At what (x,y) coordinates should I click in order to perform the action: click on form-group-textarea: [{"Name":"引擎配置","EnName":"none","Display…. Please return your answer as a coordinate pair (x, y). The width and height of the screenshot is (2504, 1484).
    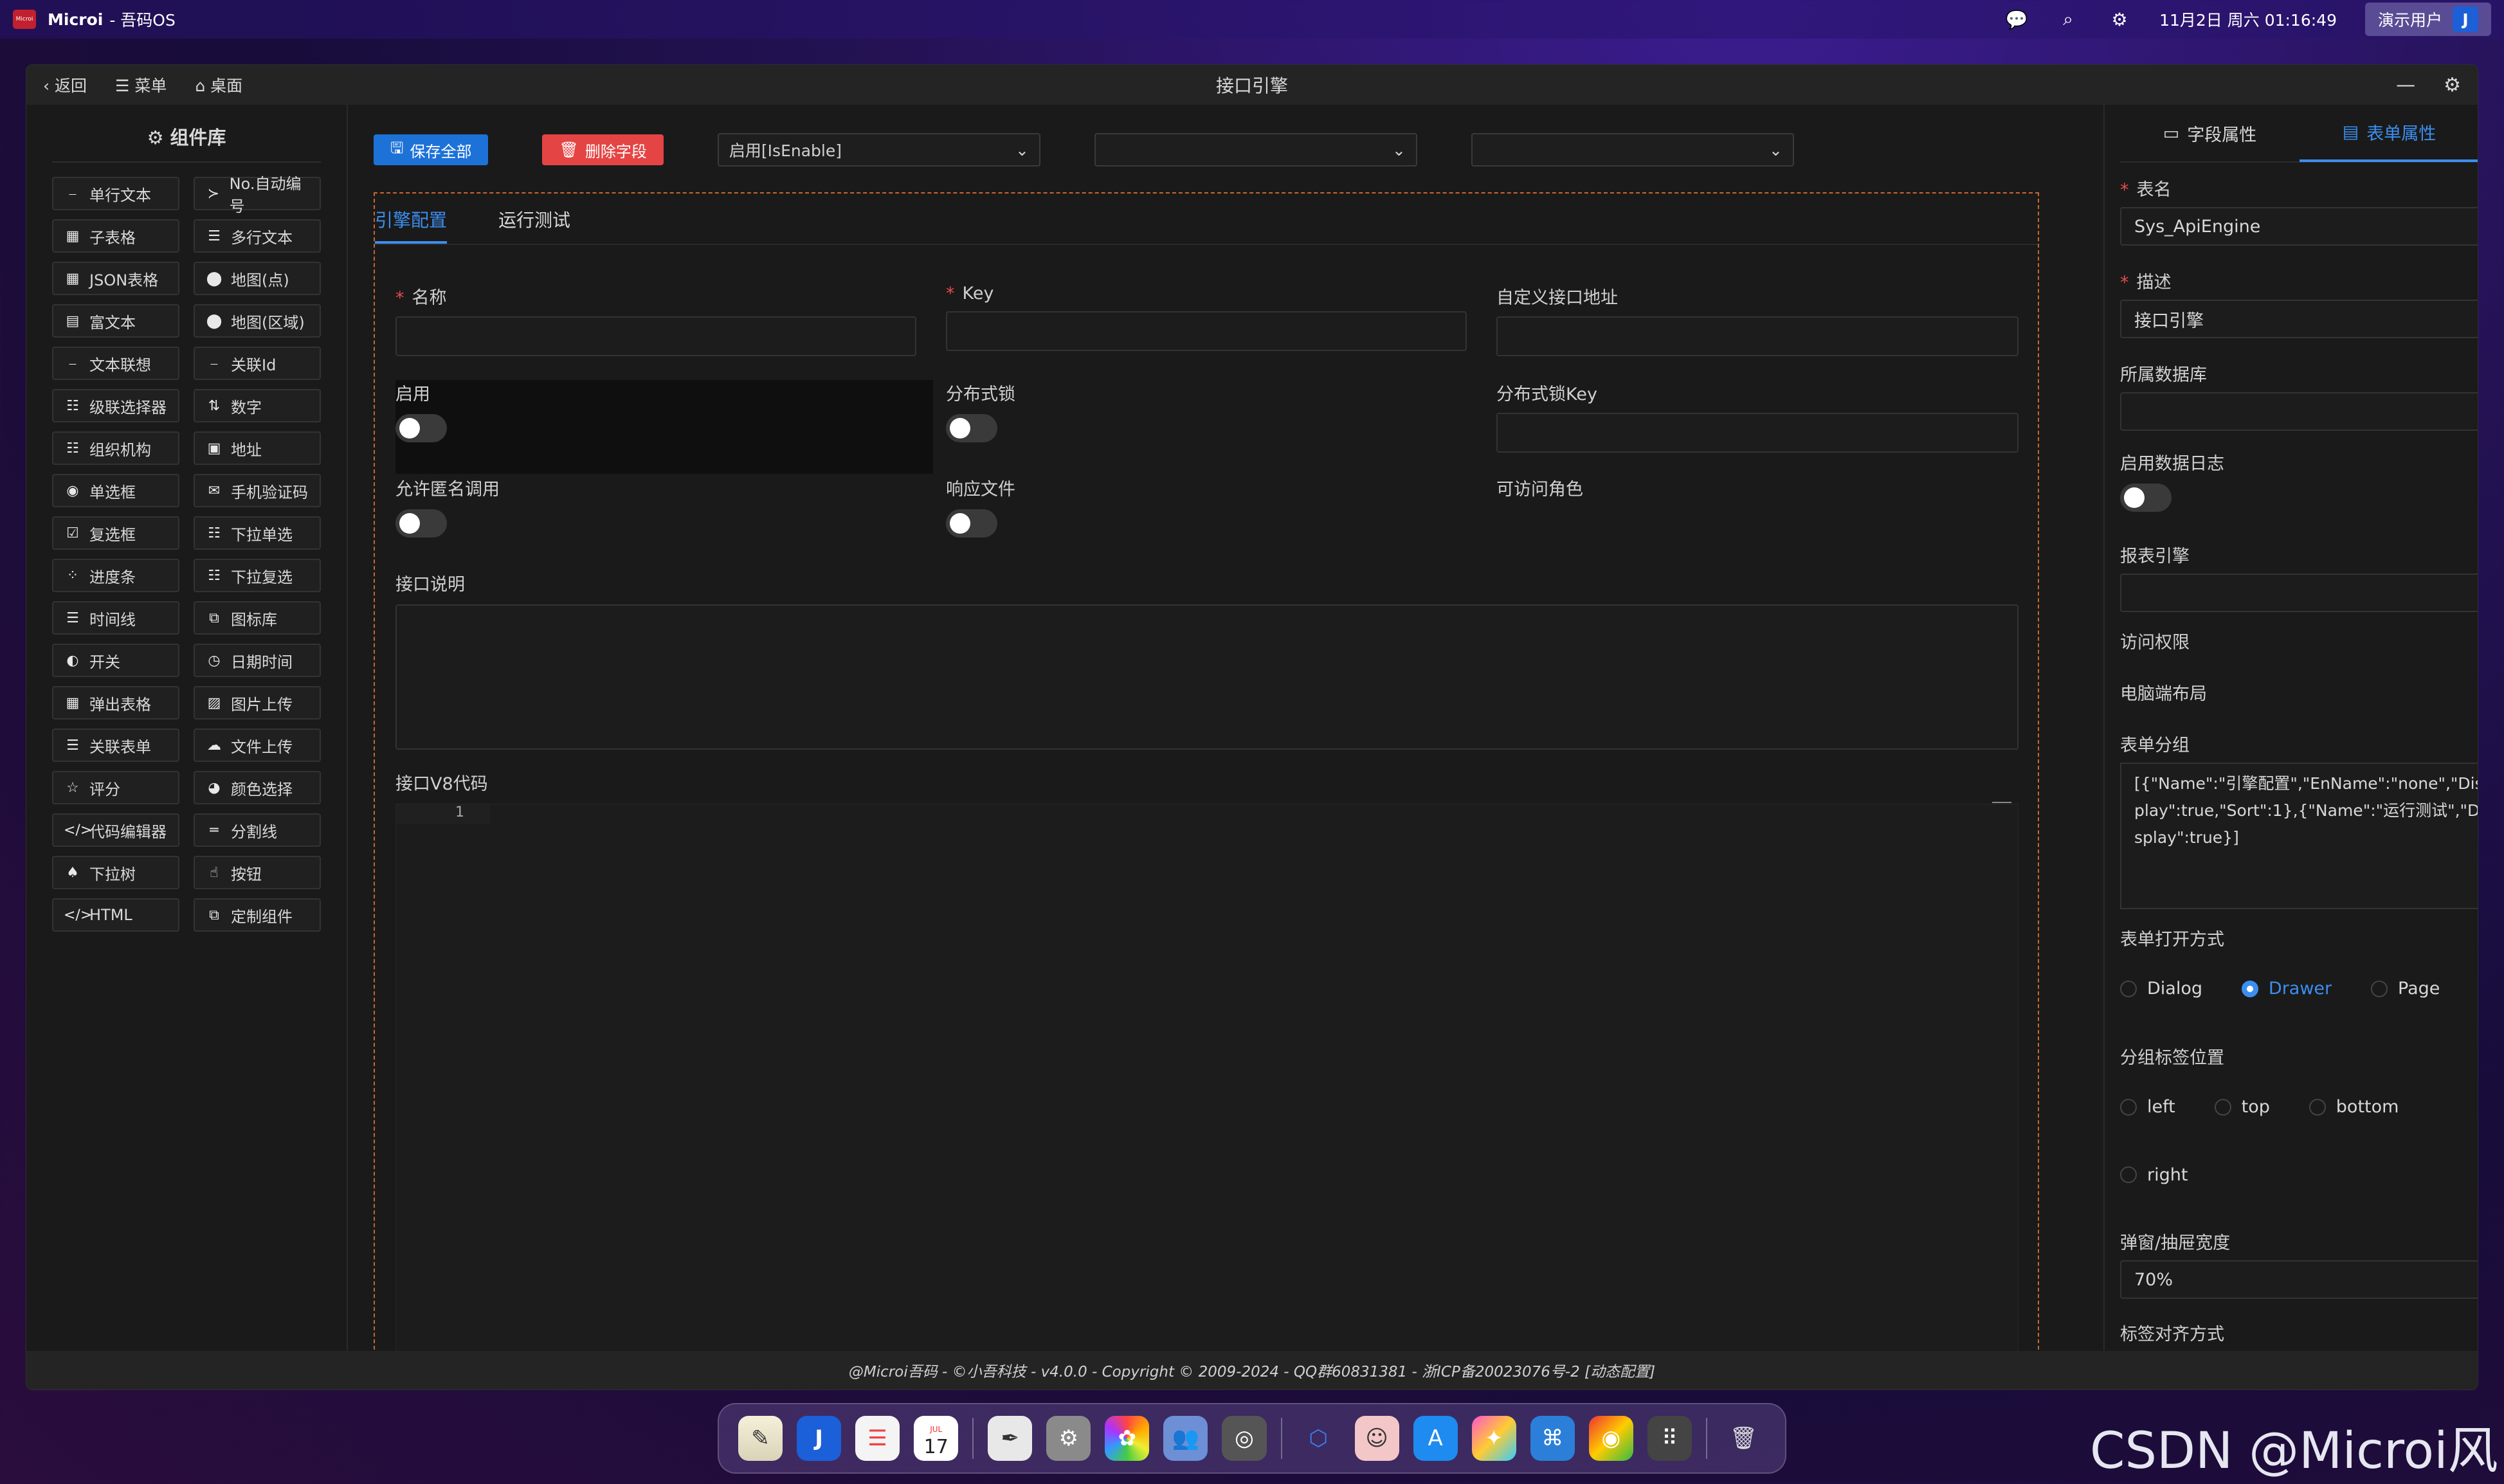
    Looking at the image, I should click on (2299, 836).